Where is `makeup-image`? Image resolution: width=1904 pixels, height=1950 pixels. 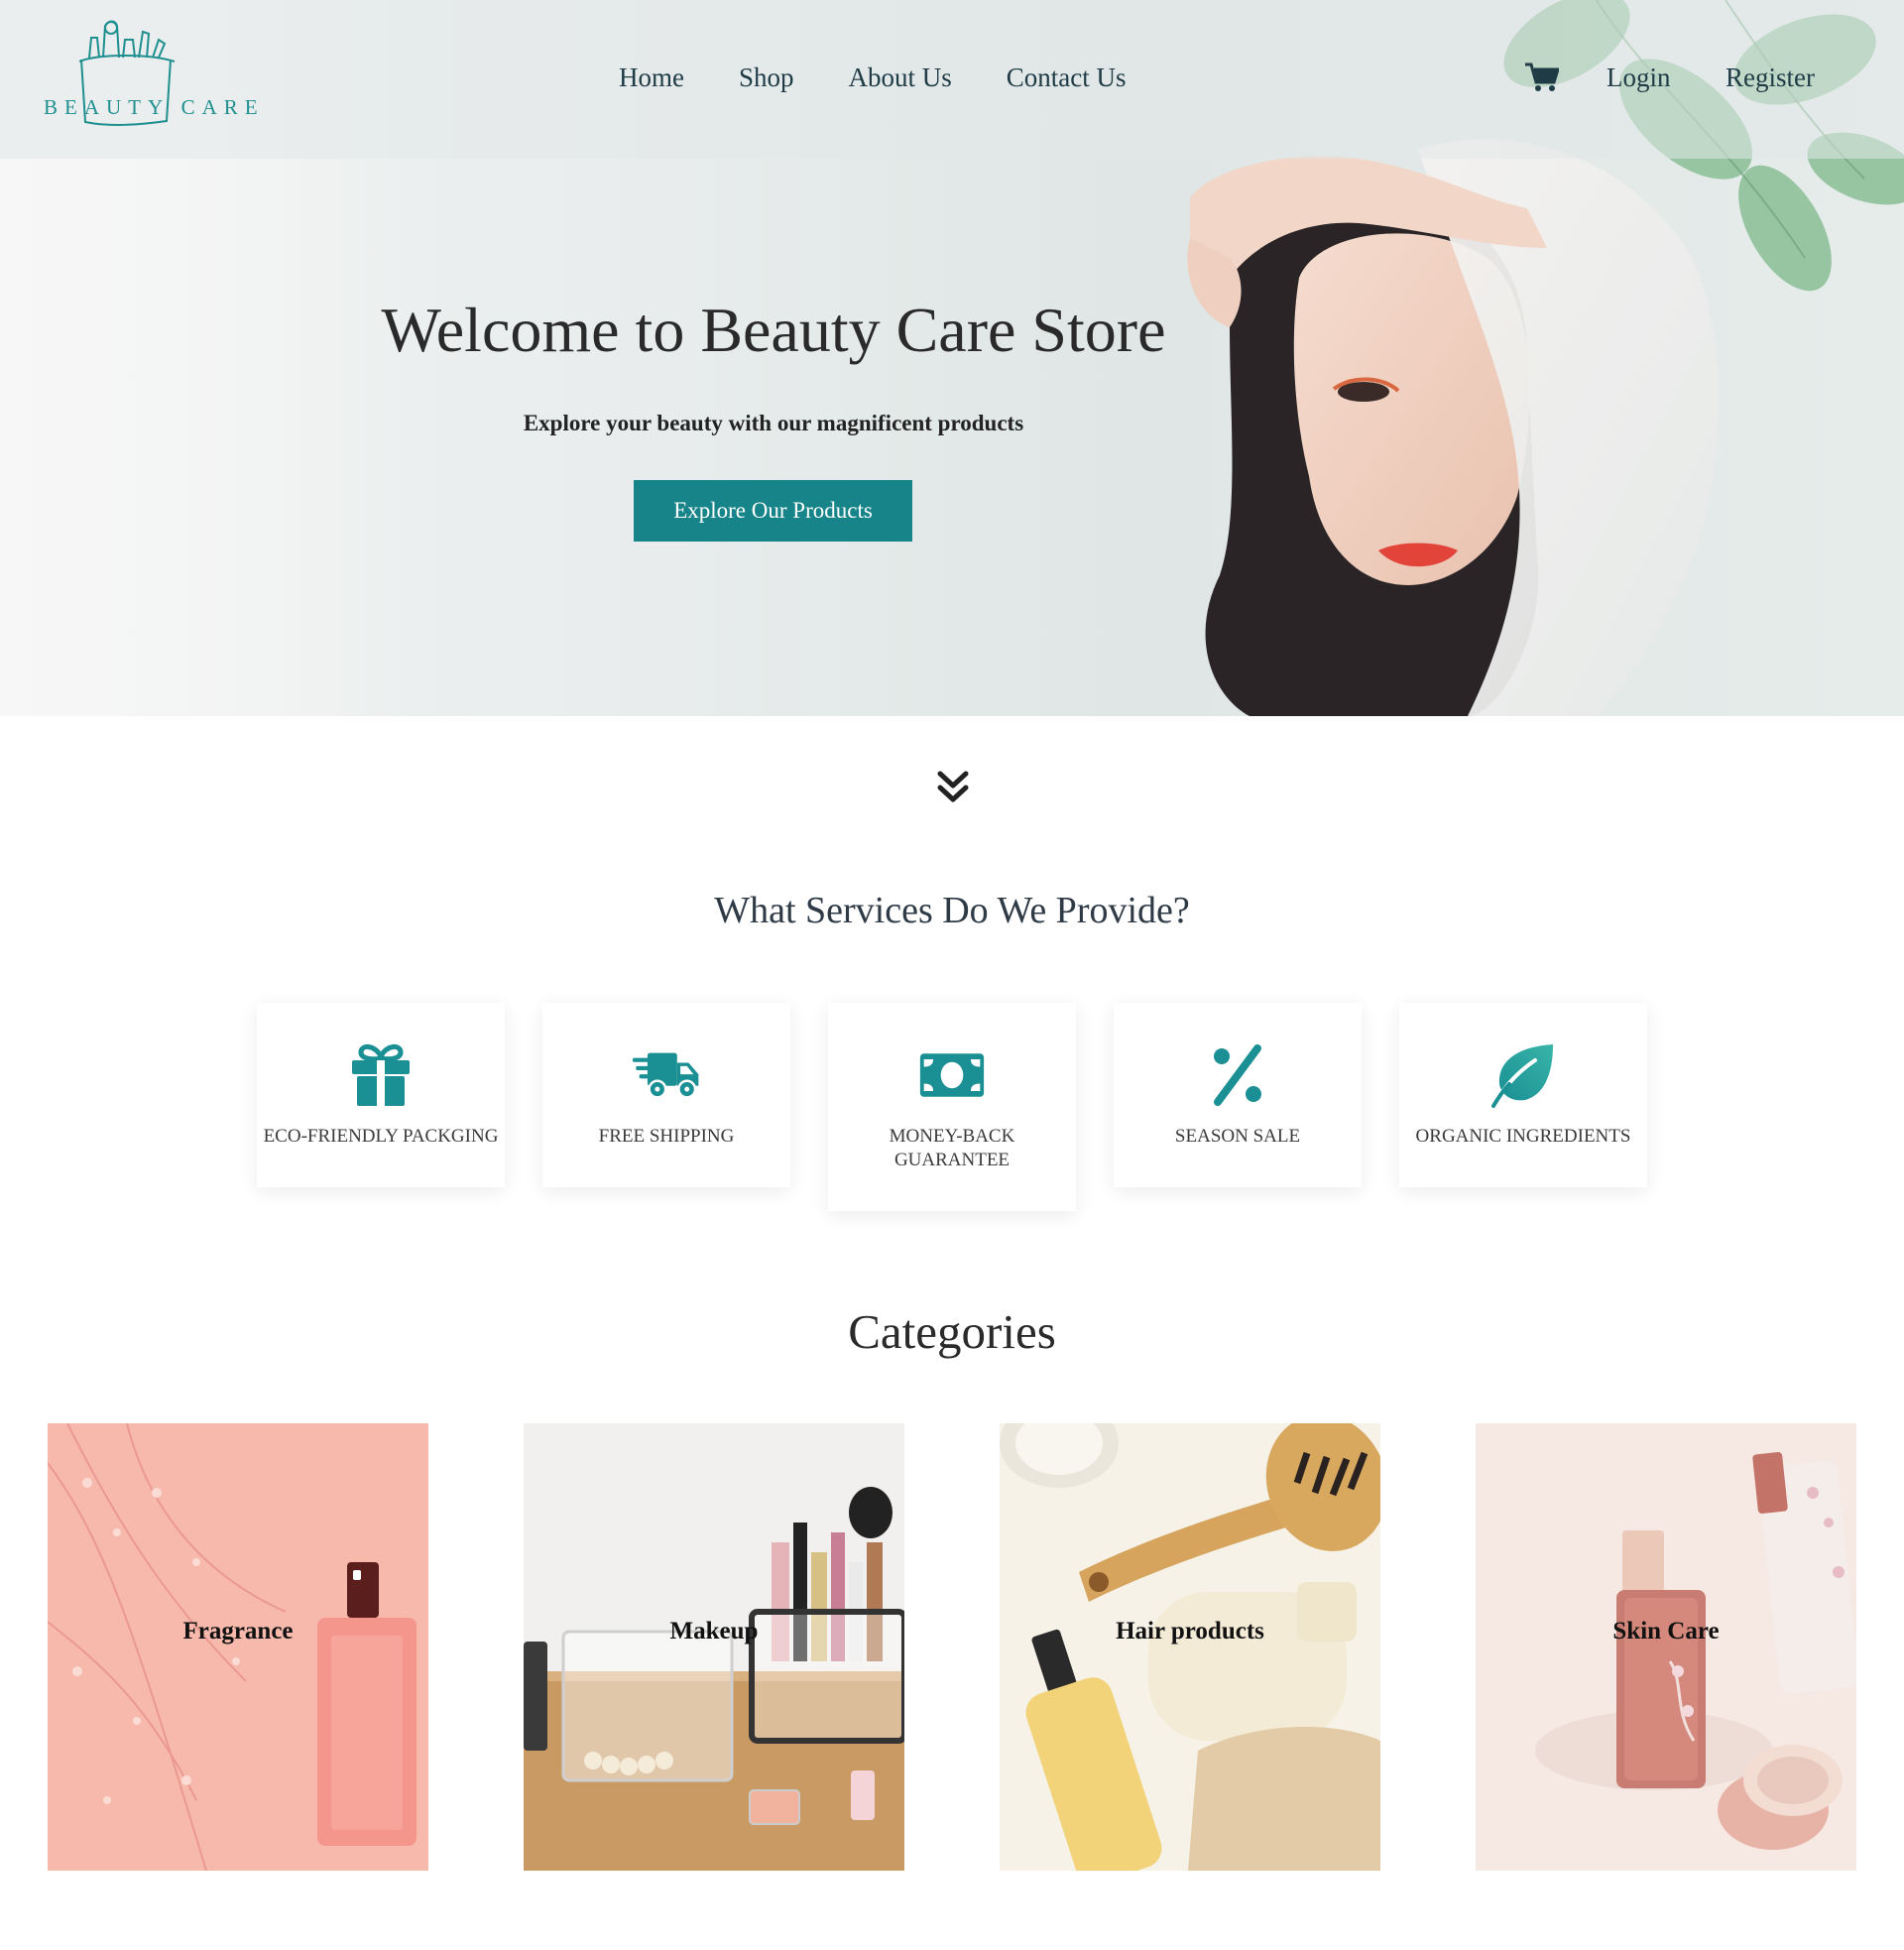 makeup-image is located at coordinates (714, 1647).